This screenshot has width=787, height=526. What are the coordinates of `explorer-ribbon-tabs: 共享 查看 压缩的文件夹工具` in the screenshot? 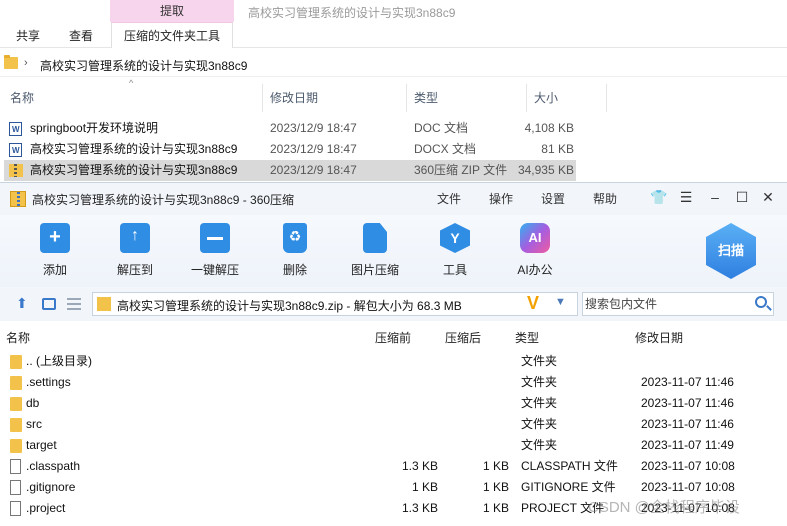 It's located at (393, 35).